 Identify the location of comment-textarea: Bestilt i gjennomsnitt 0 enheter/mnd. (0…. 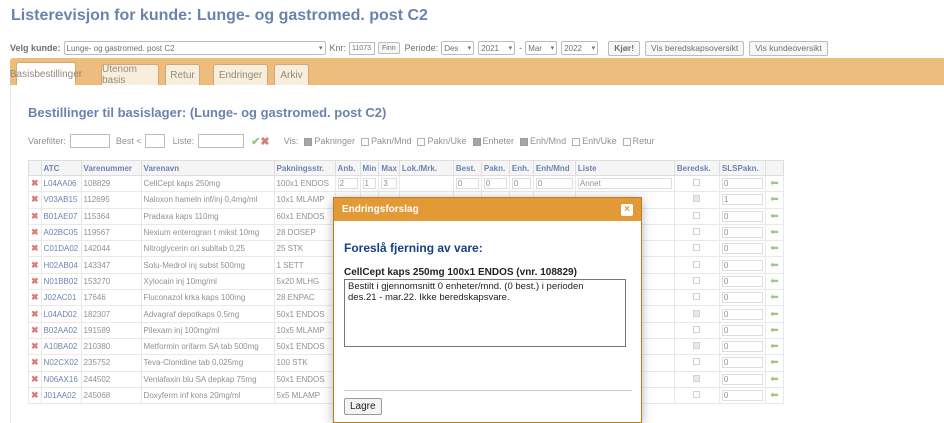
(485, 313).